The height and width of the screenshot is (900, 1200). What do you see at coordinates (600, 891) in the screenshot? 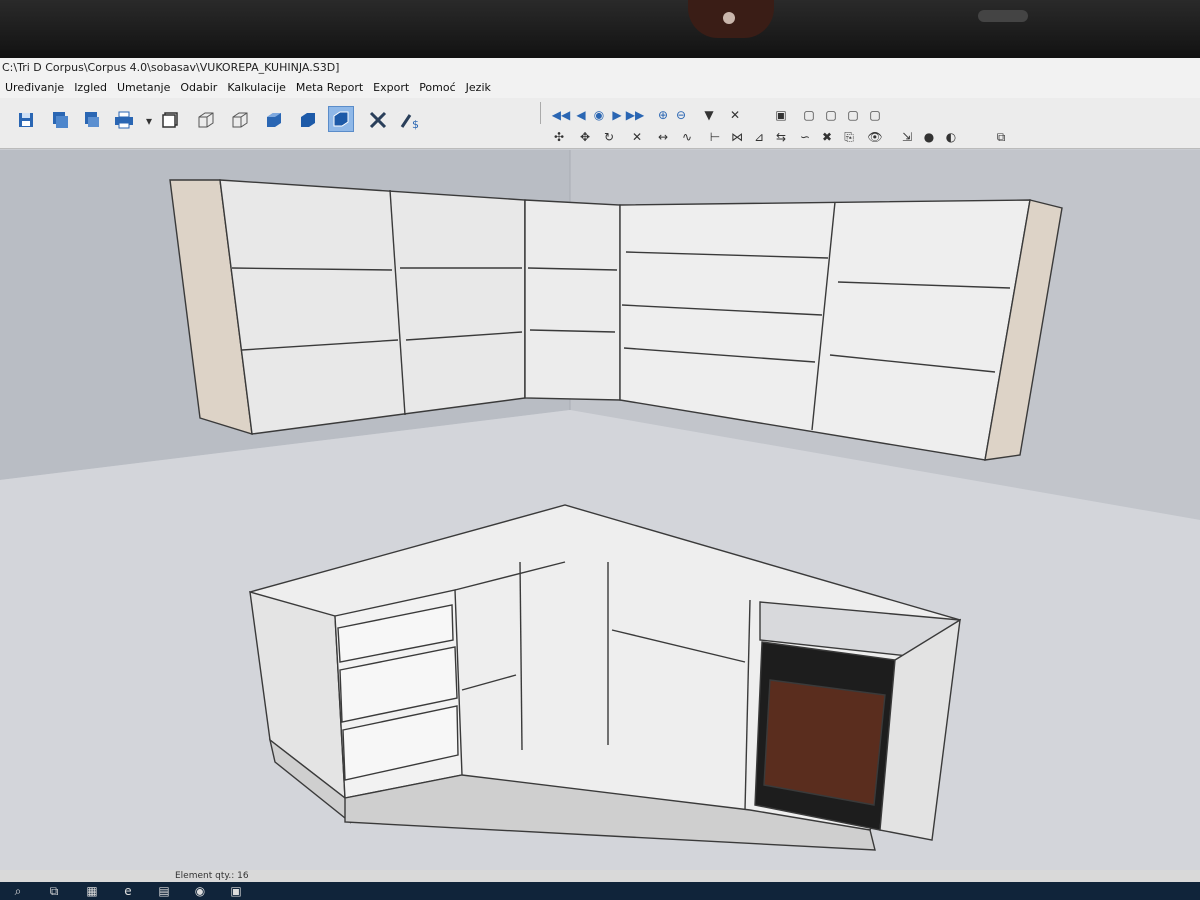
I see `taskbar: ⌕ ⧉ ▦ e ▤ ◉ ▣` at bounding box center [600, 891].